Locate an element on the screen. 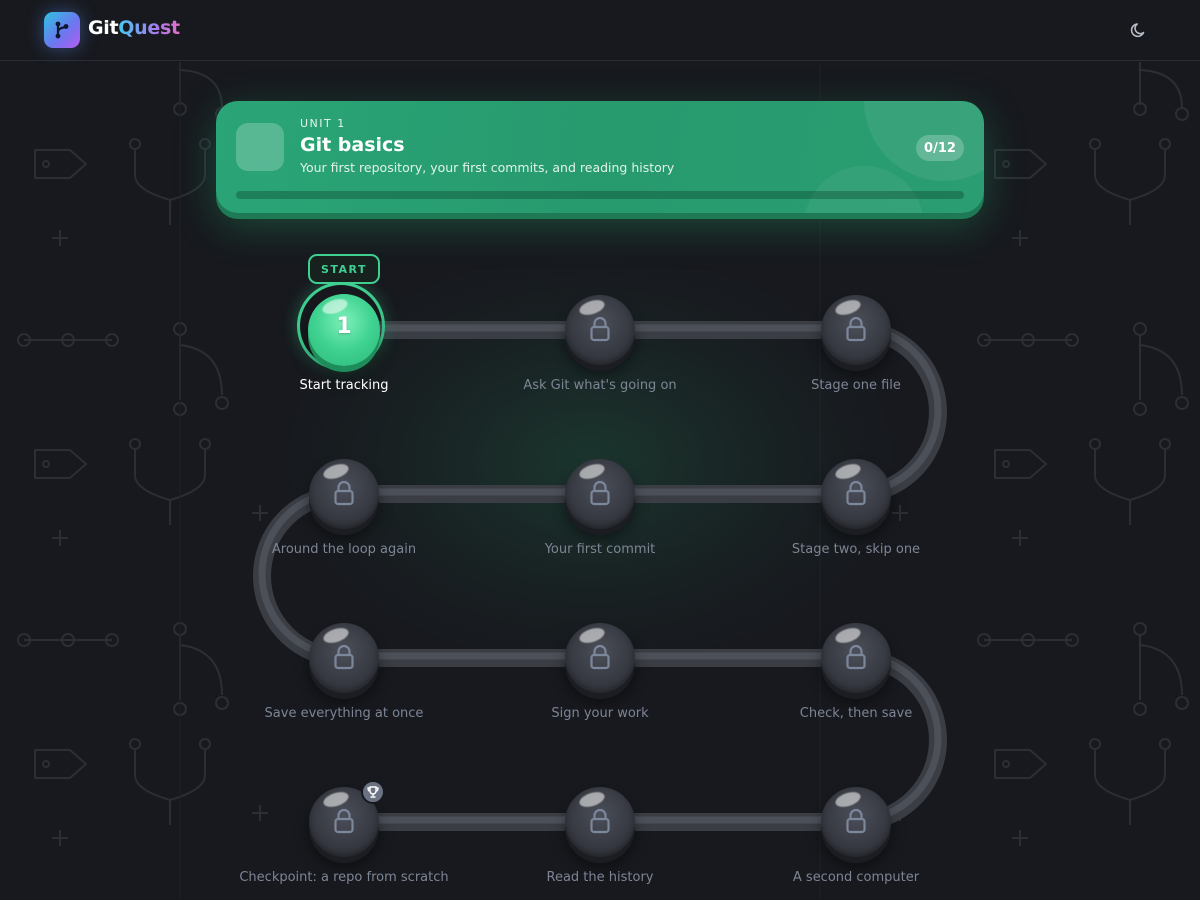 This screenshot has width=1200, height=900. git-branch-logo-icon is located at coordinates (62, 30).